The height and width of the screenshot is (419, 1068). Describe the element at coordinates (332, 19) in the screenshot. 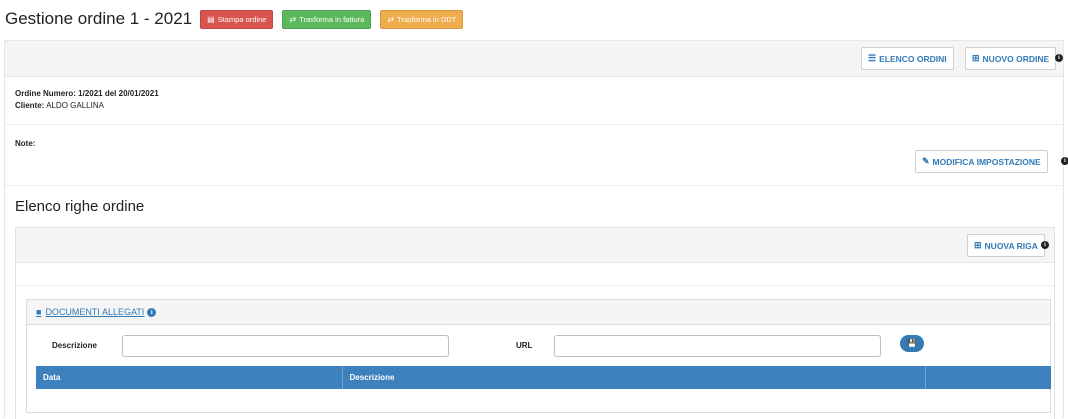

I see `convert-invoice-label: Trasforma in fattura` at that location.